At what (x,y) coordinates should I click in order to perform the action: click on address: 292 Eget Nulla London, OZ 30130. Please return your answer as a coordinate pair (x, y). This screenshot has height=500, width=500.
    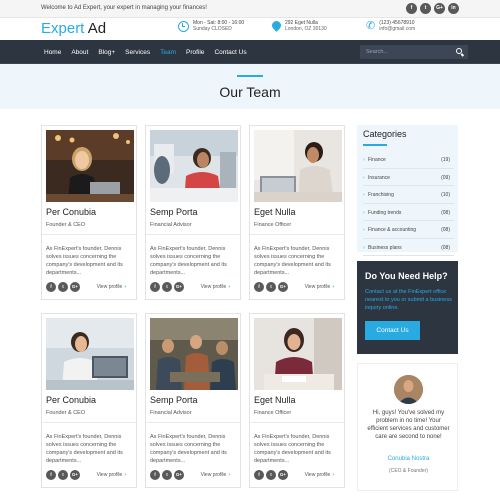
    Looking at the image, I should click on (299, 26).